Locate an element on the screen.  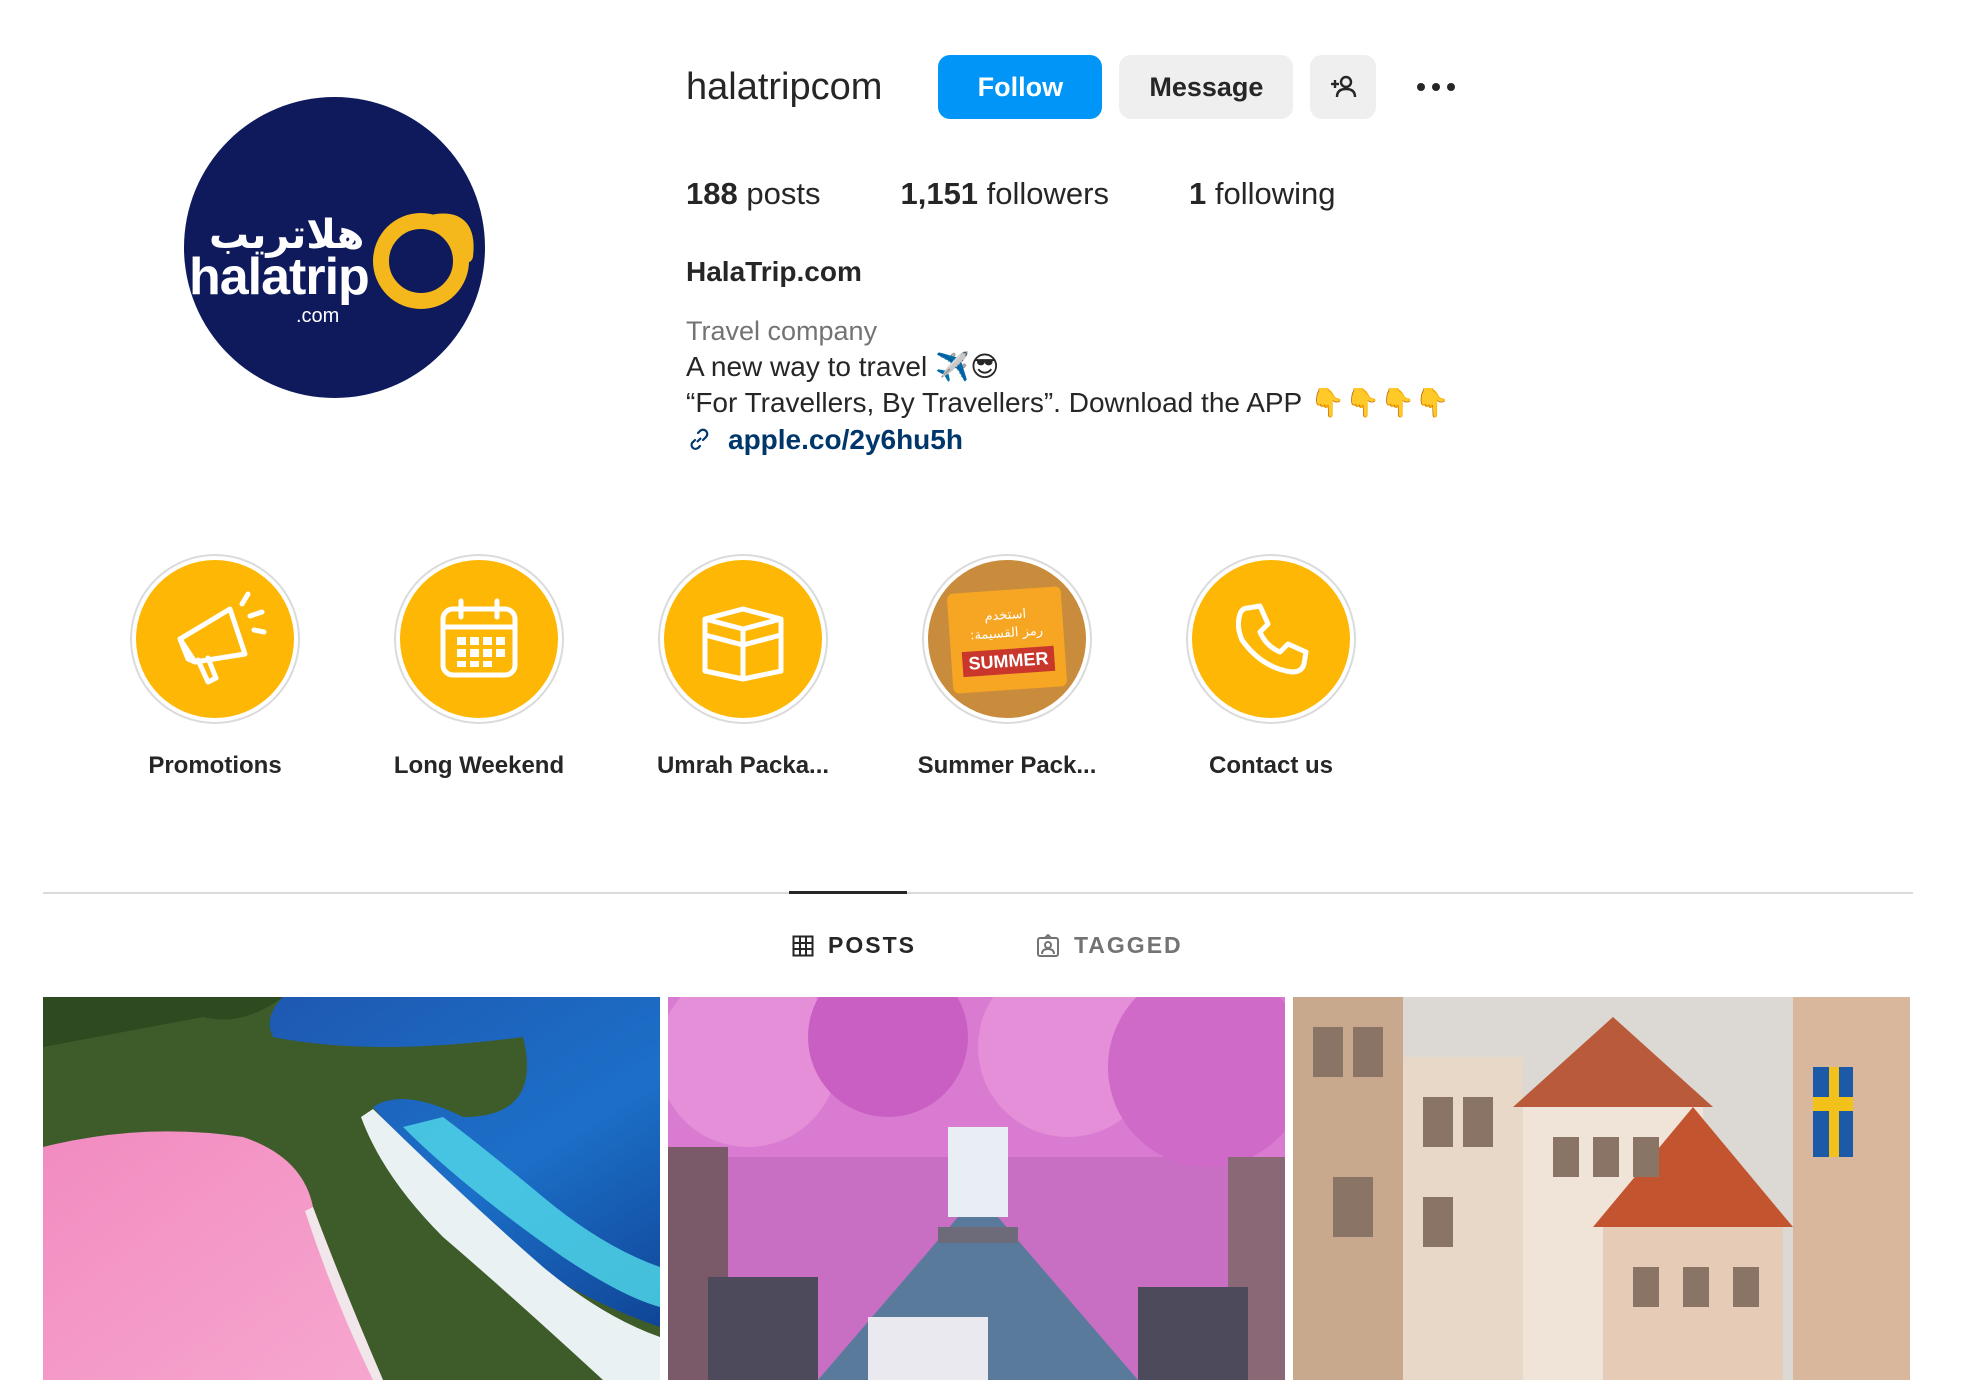
followers-count: 1,151 is located at coordinates (939, 193).